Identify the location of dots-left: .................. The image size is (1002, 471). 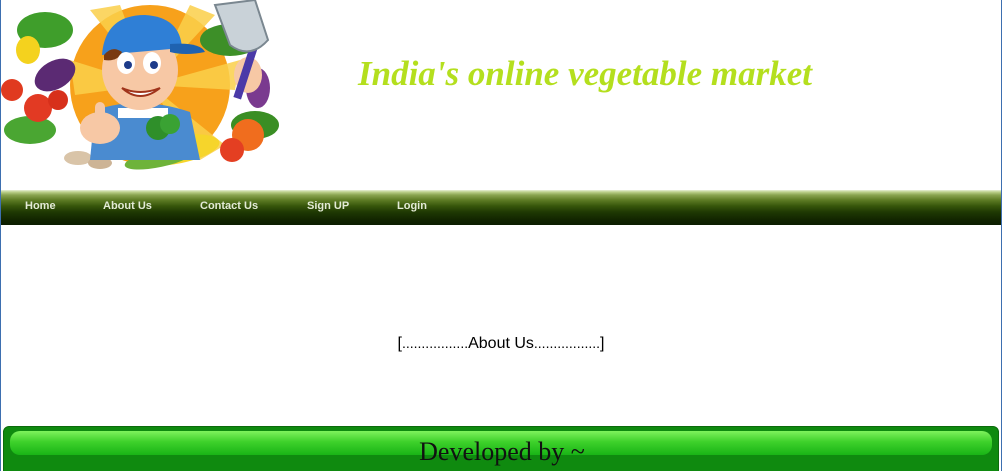
(435, 343).